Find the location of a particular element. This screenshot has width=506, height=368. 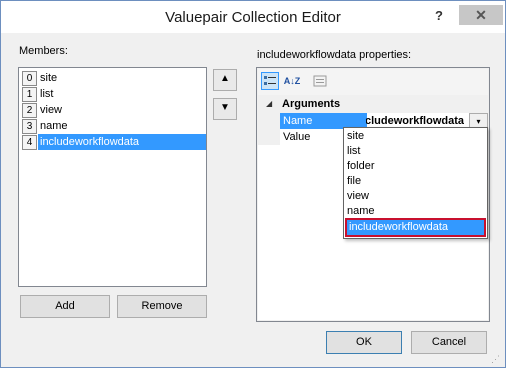

member-item-site: 0 site is located at coordinates (113, 78).